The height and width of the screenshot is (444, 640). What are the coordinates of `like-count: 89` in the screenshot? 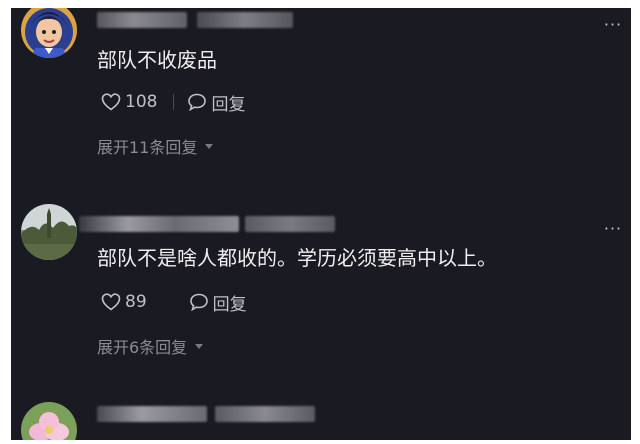 It's located at (136, 302).